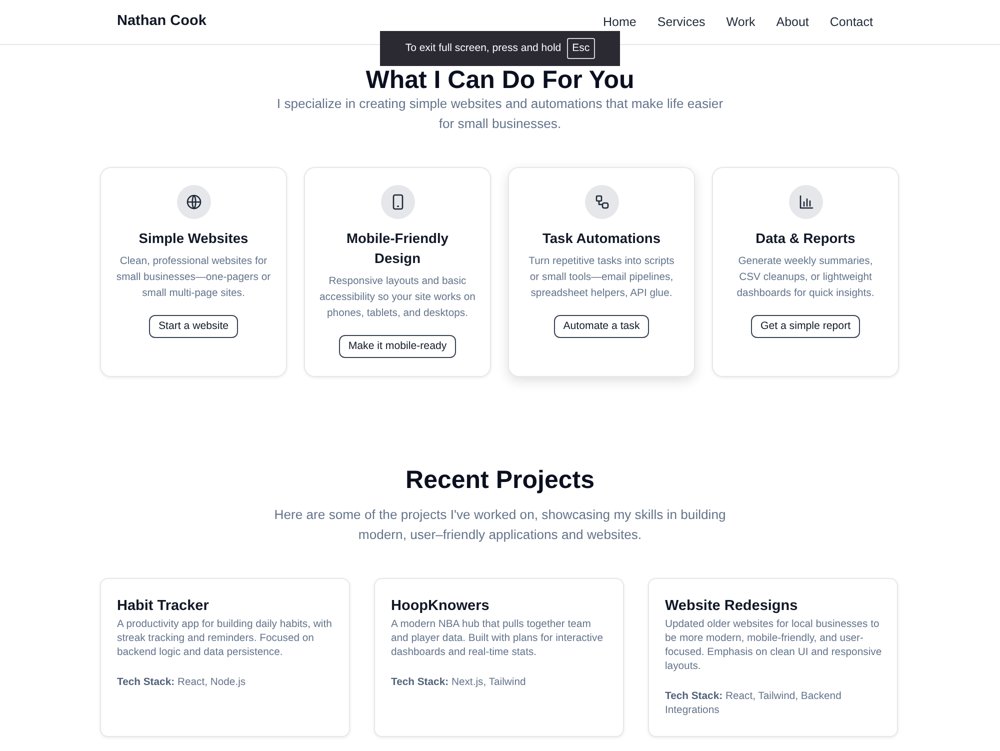 The image size is (1000, 751). I want to click on card-title: Task Automations, so click(601, 239).